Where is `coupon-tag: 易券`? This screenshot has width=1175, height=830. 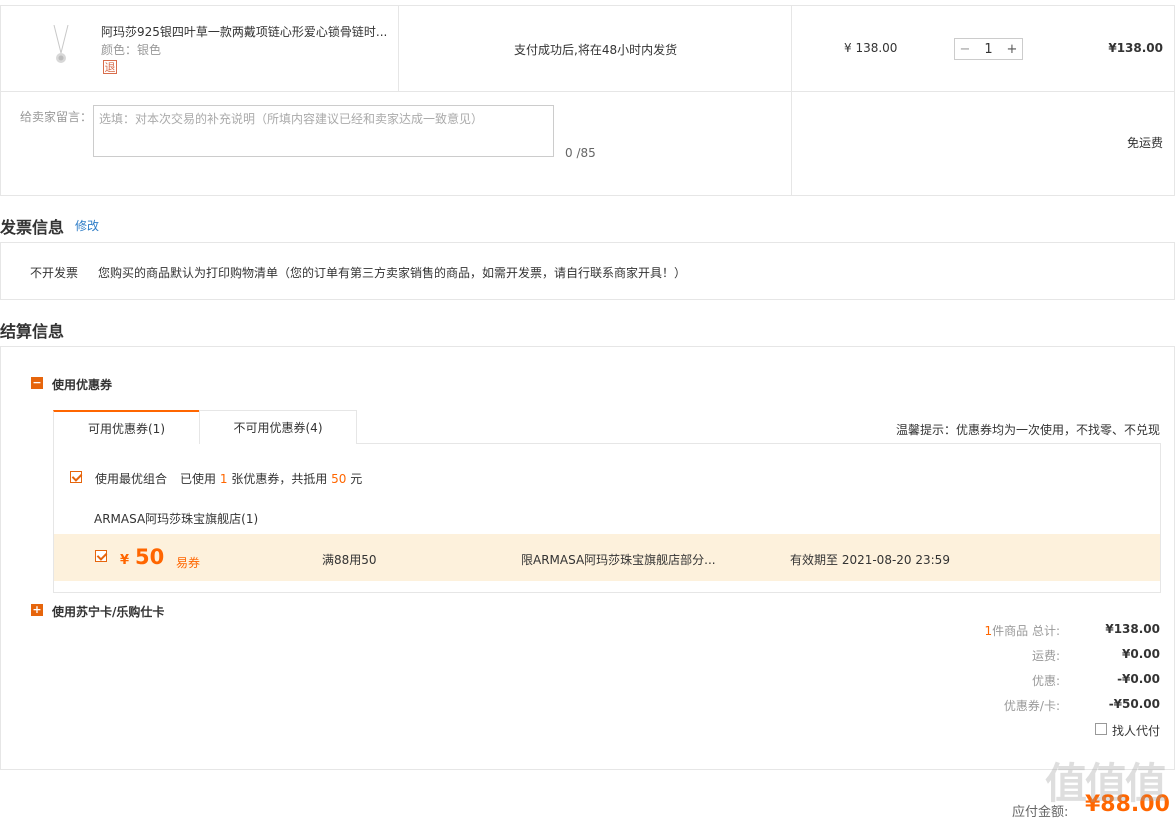 coupon-tag: 易券 is located at coordinates (188, 563).